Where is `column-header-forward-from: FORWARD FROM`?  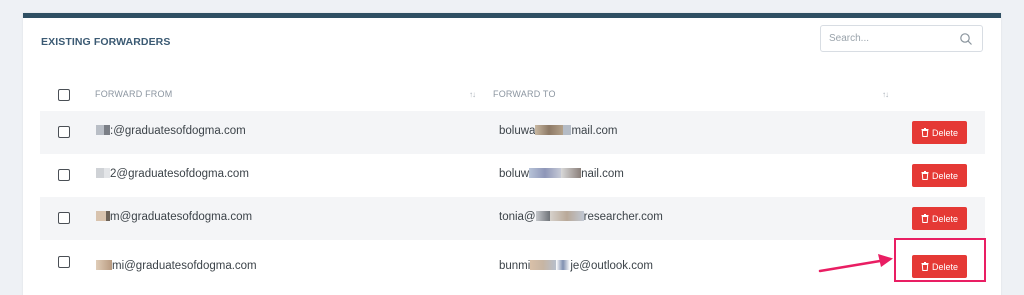
column-header-forward-from: FORWARD FROM is located at coordinates (133, 94).